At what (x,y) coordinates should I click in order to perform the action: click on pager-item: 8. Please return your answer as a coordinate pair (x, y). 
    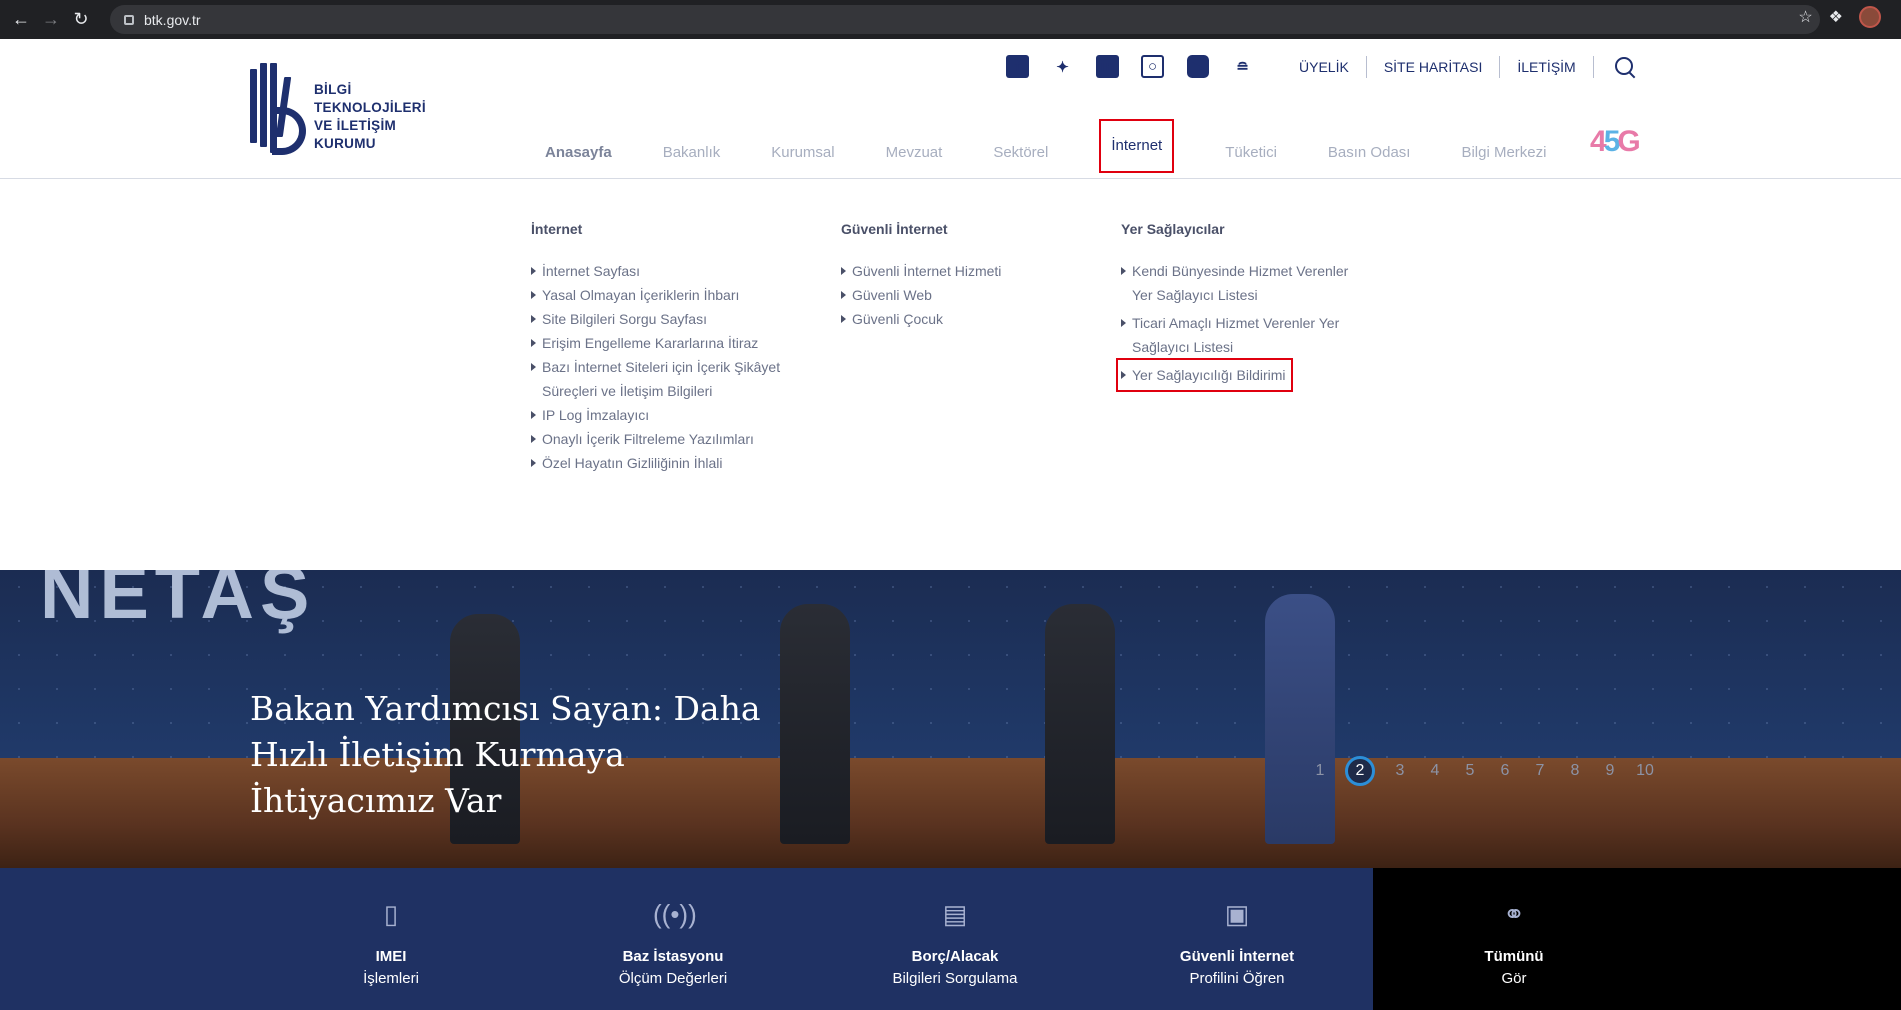
    Looking at the image, I should click on (1575, 771).